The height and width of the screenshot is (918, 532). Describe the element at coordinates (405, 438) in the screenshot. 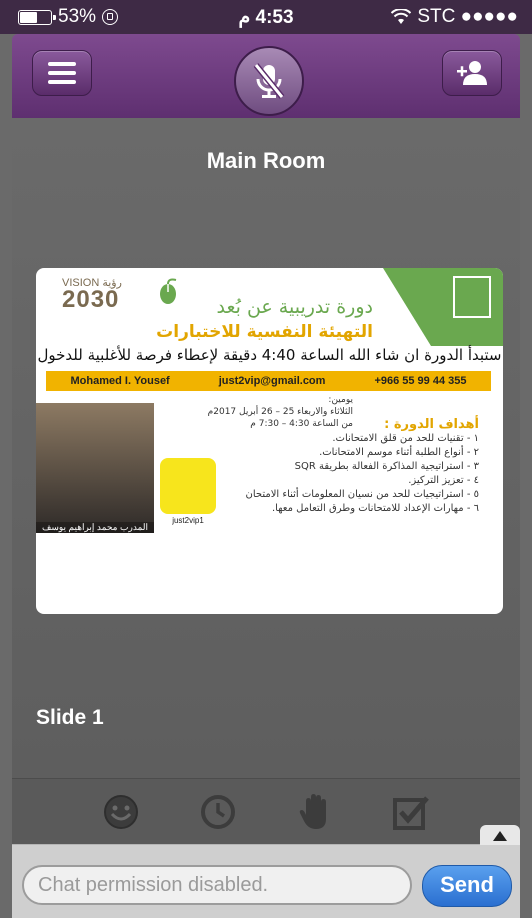

I see `goal-item: ١ - تقنيات للحد من قلق الامتحانات.` at that location.